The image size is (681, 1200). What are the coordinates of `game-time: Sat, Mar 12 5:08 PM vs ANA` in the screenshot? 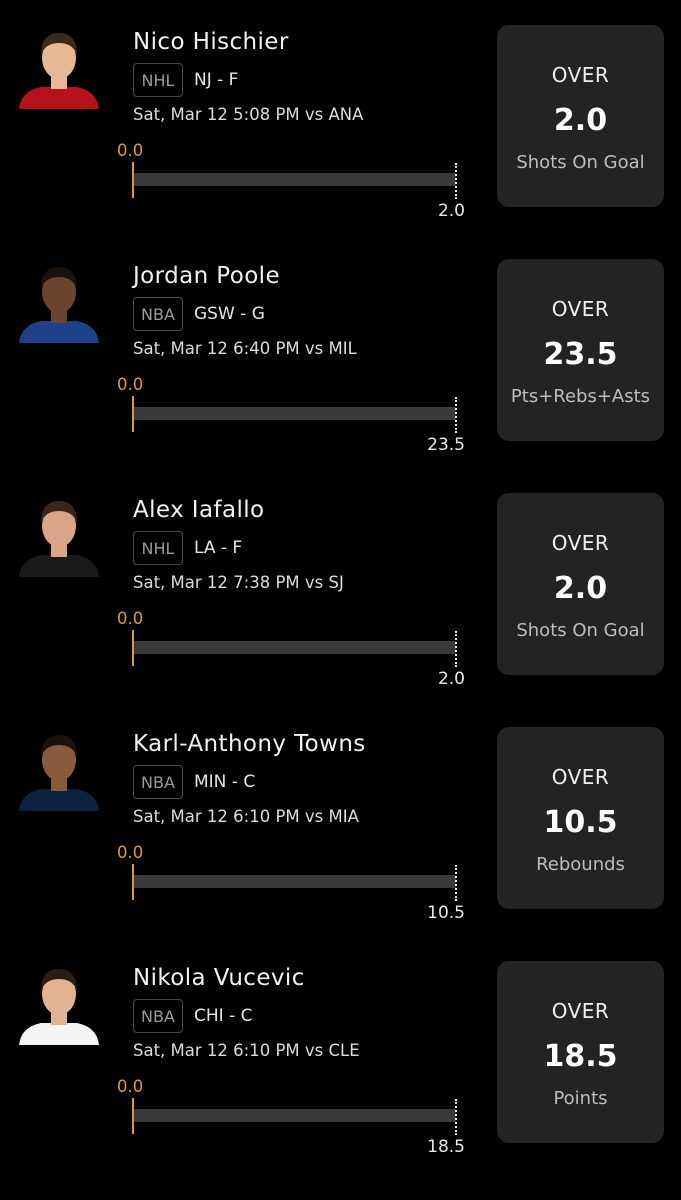 It's located at (248, 114).